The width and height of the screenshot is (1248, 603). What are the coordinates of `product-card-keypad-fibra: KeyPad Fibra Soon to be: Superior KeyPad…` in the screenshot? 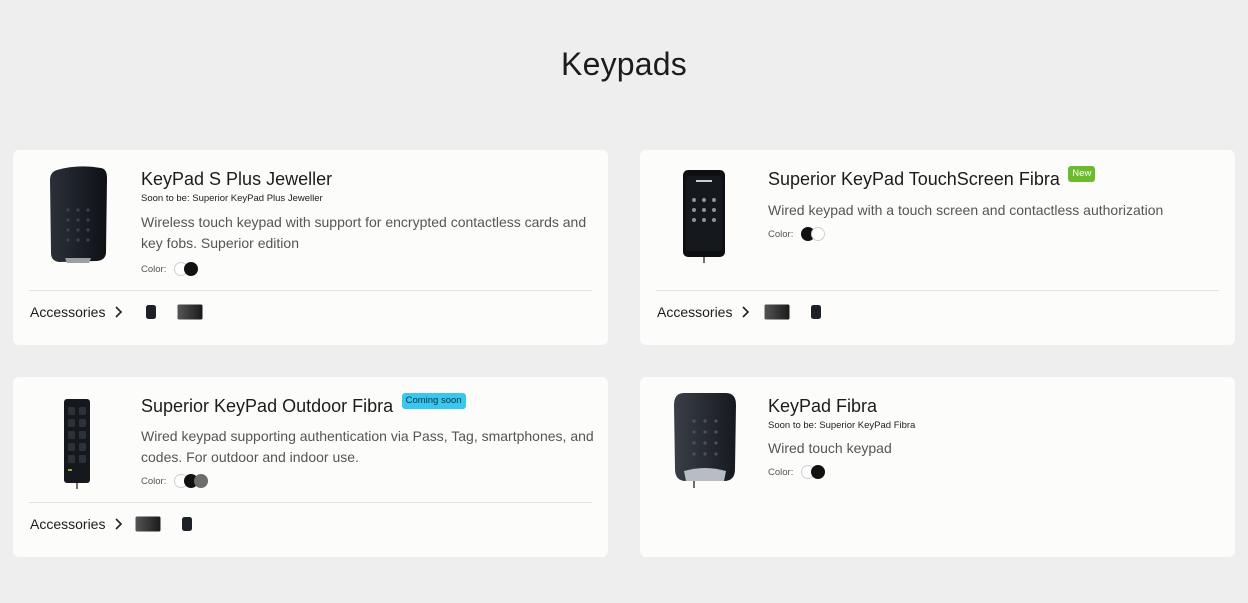 It's located at (937, 467).